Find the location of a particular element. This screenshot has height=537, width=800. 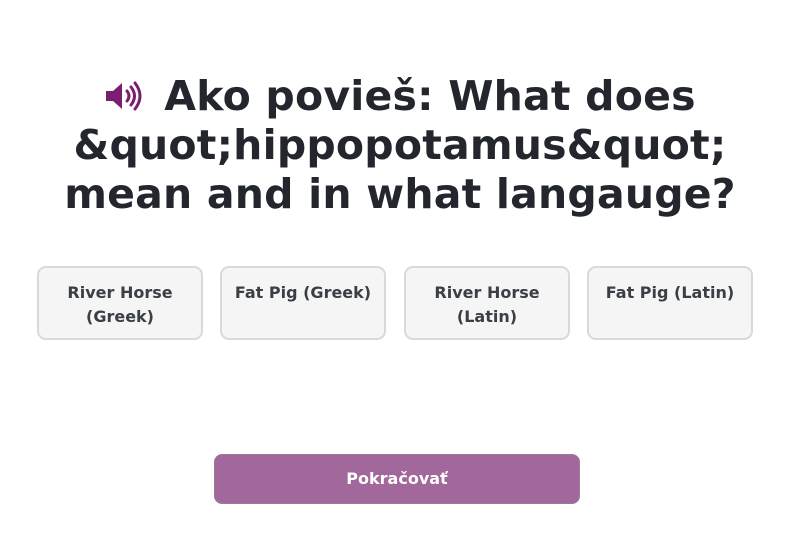

answer-option-river-horse-latin: River Horse (Latin) is located at coordinates (487, 303).